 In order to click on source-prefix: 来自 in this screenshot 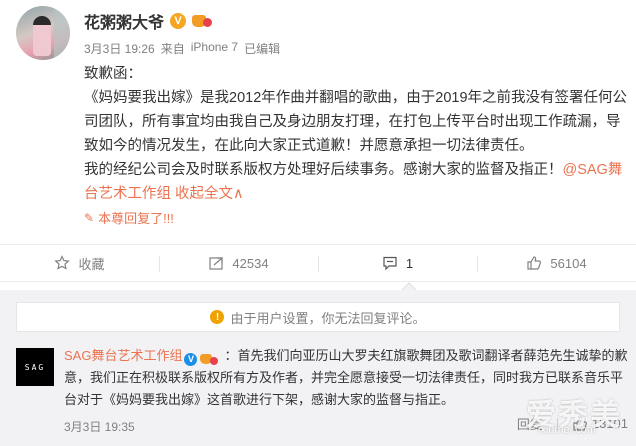, I will do `click(172, 49)`.